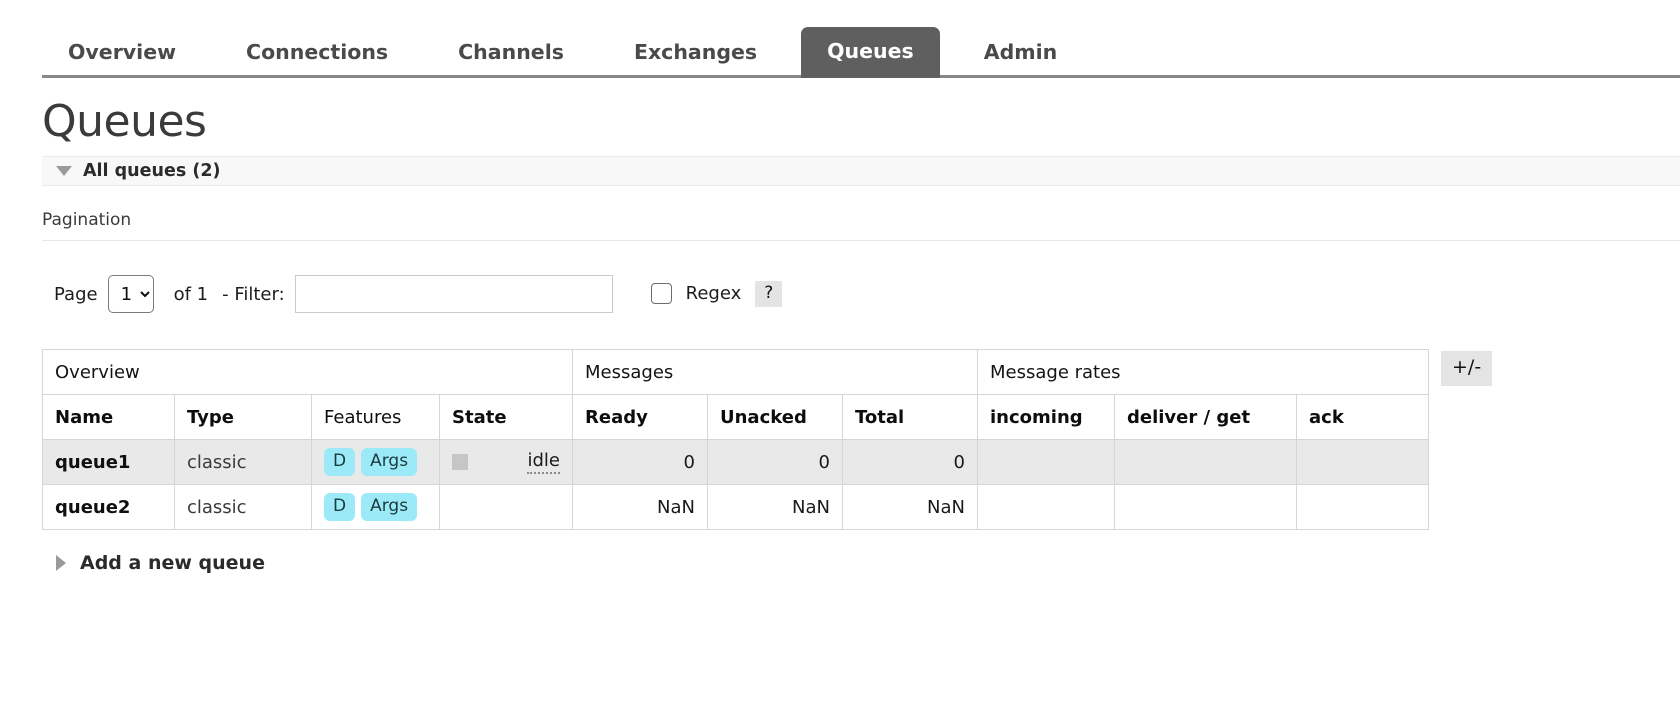 Image resolution: width=1680 pixels, height=710 pixels. What do you see at coordinates (506, 462) in the screenshot?
I see `cell-queue-state: idle` at bounding box center [506, 462].